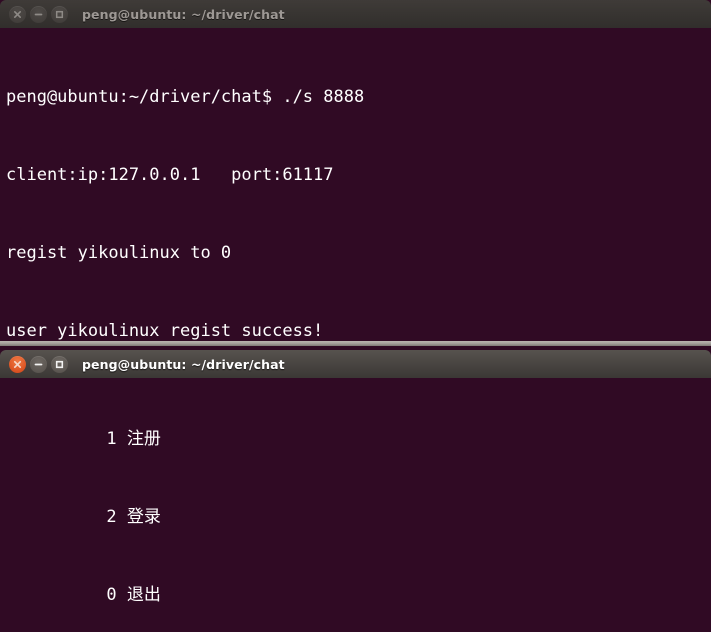 This screenshot has height=632, width=711. What do you see at coordinates (82, 439) in the screenshot?
I see `menu-option-register: 1 注册` at bounding box center [82, 439].